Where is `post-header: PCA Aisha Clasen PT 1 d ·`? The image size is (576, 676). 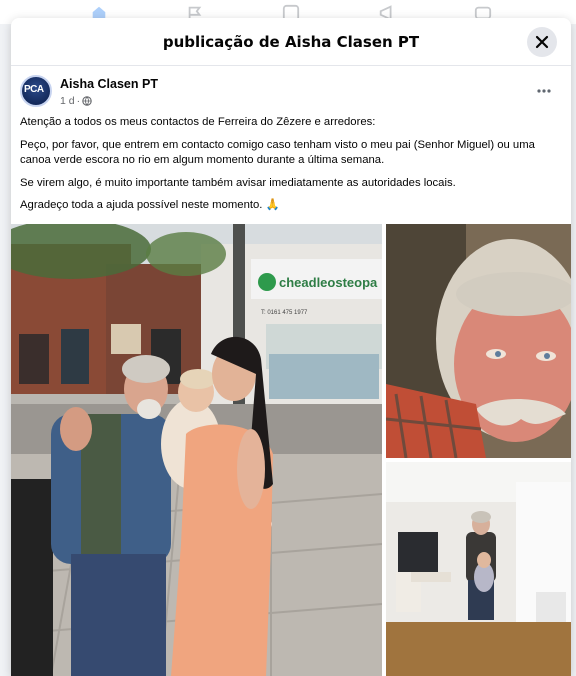 post-header: PCA Aisha Clasen PT 1 d · is located at coordinates (290, 93).